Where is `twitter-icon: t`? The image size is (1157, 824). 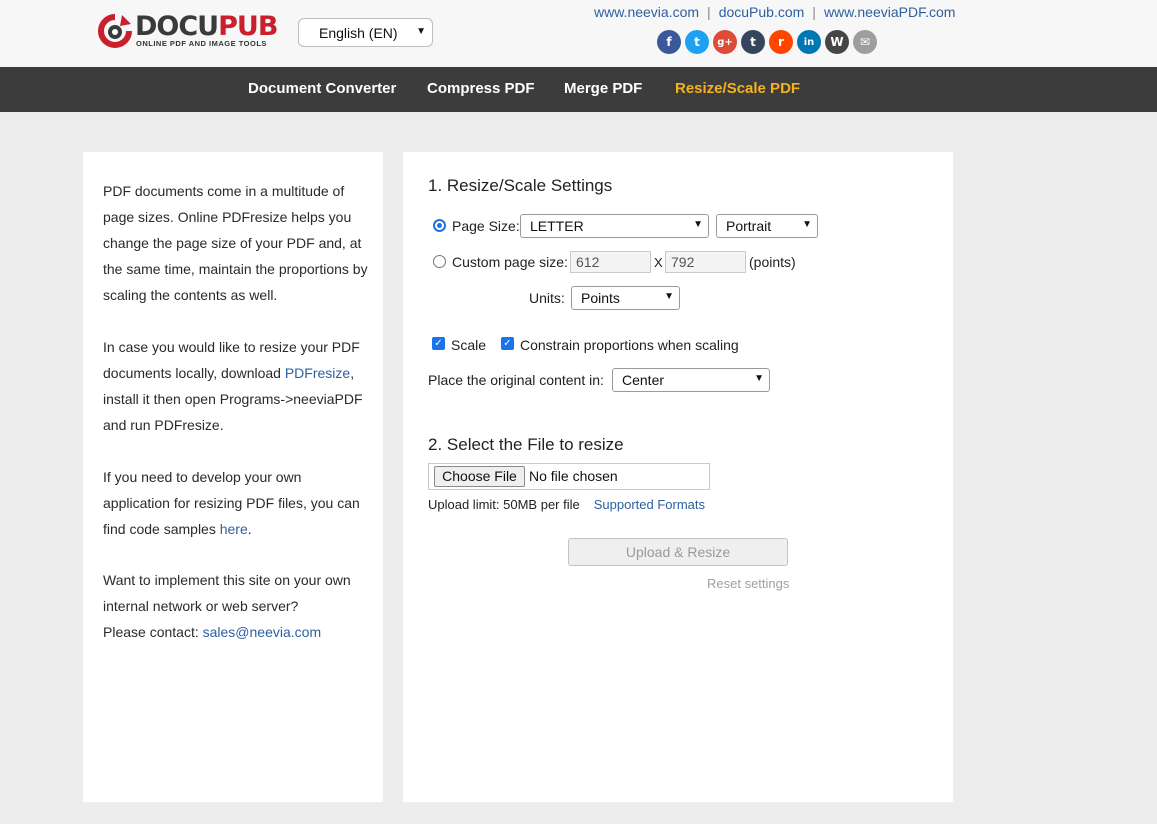 twitter-icon: t is located at coordinates (697, 42).